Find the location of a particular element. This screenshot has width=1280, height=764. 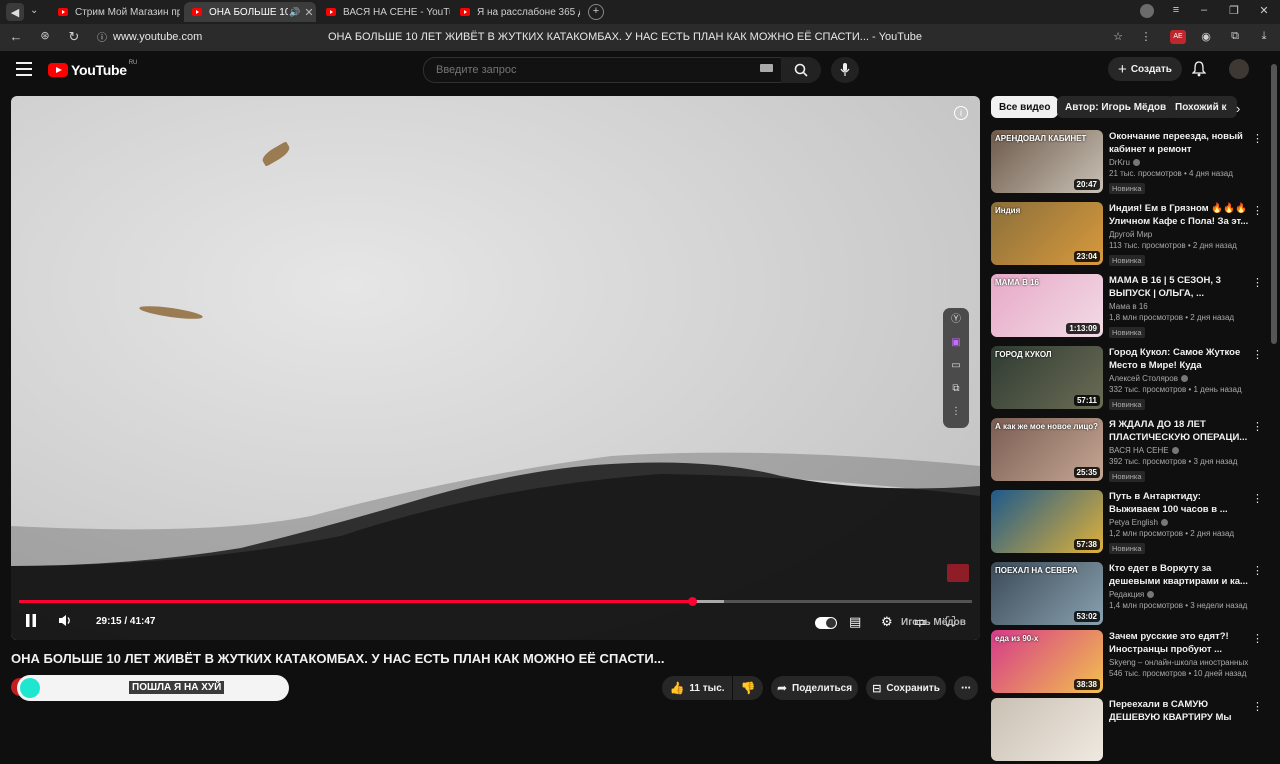

url-text: www.youtube.com is located at coordinates (157, 37).